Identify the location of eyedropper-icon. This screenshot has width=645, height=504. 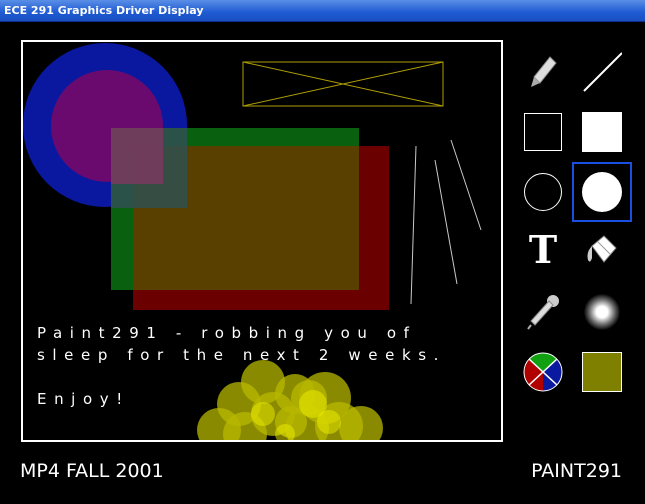
(543, 312).